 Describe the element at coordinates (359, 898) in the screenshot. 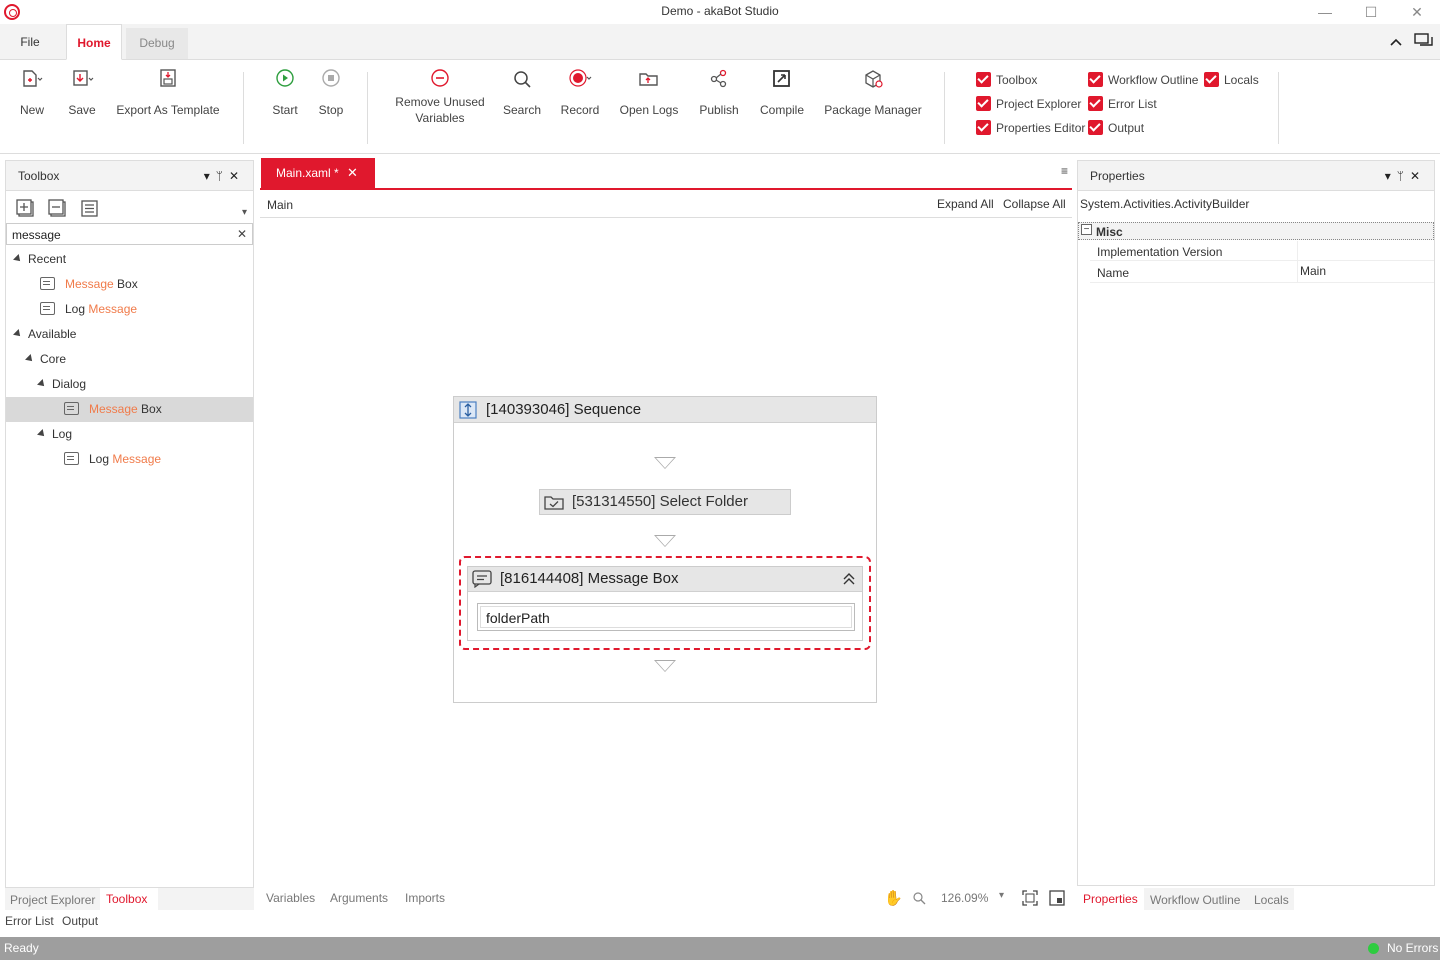

I see `tab-arguments: Arguments` at that location.